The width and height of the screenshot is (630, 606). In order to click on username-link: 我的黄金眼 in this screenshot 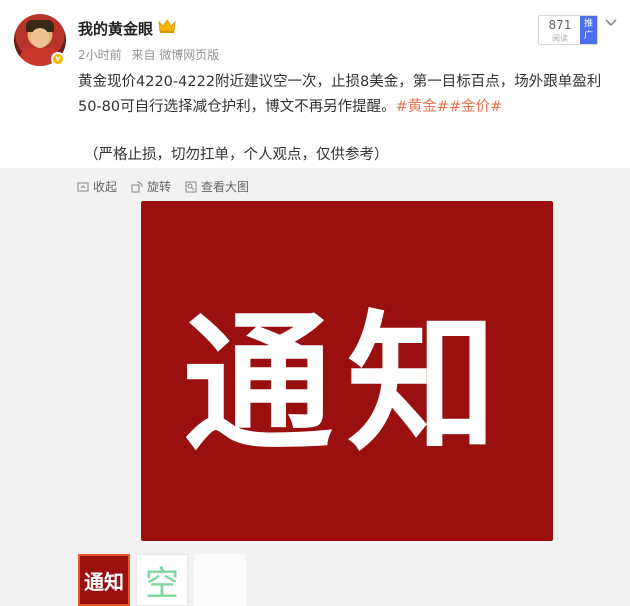, I will do `click(115, 28)`.